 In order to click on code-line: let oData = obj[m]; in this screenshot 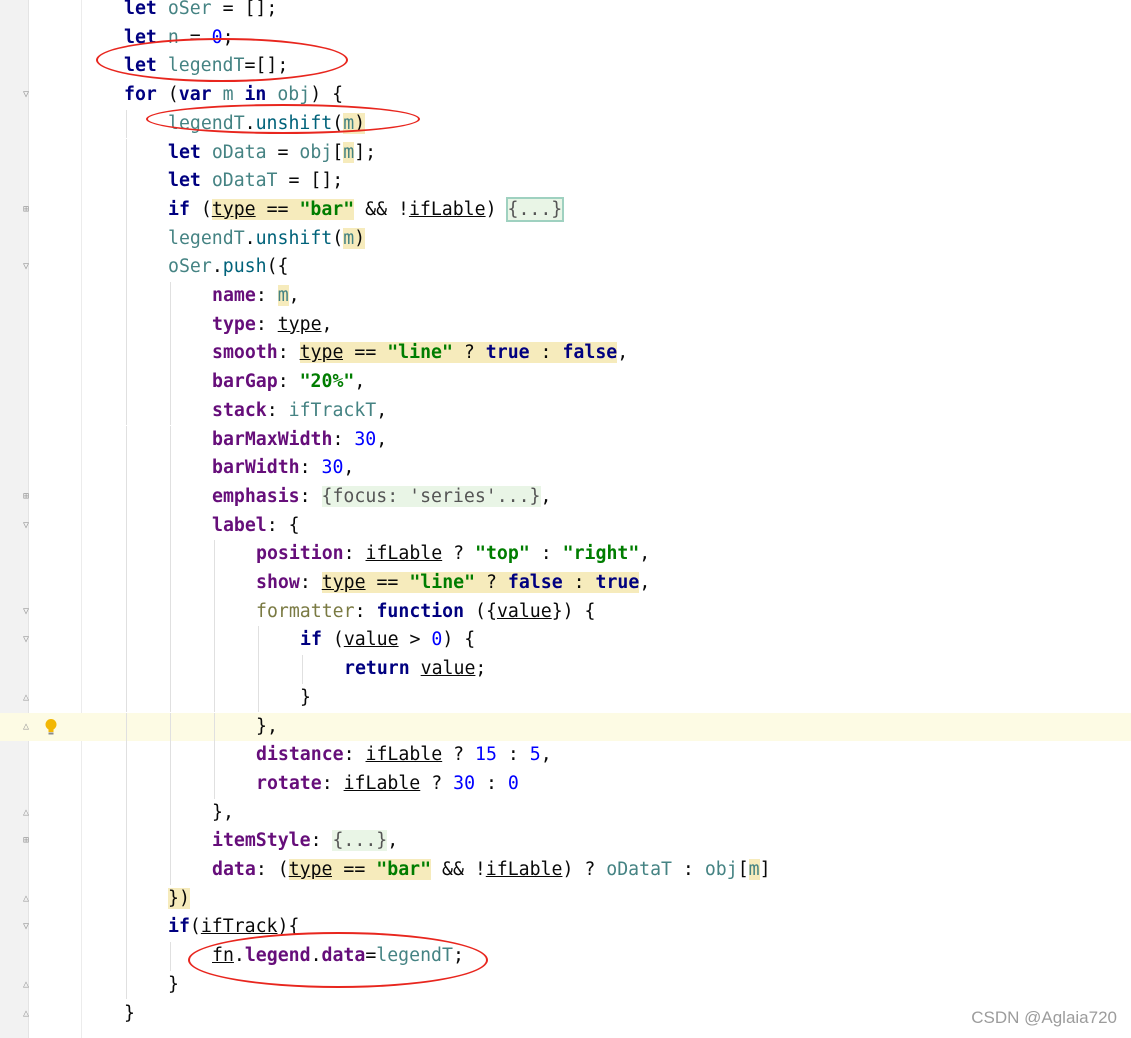, I will do `click(565, 153)`.